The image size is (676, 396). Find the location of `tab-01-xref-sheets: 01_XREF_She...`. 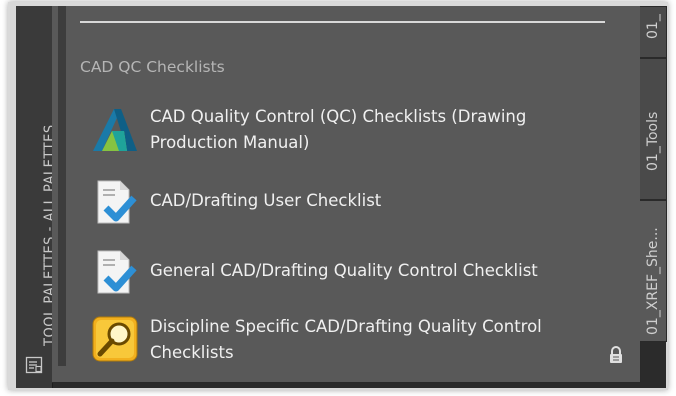

tab-01-xref-sheets: 01_XREF_She... is located at coordinates (653, 271).